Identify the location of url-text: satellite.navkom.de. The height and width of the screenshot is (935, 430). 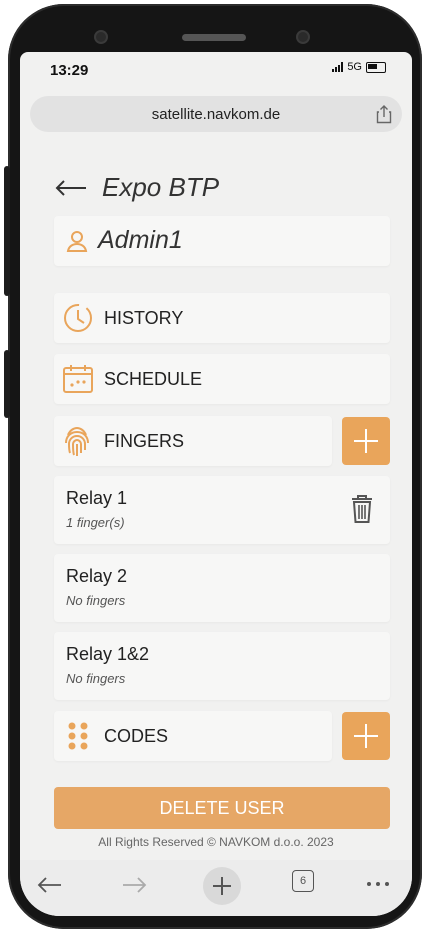
(216, 114).